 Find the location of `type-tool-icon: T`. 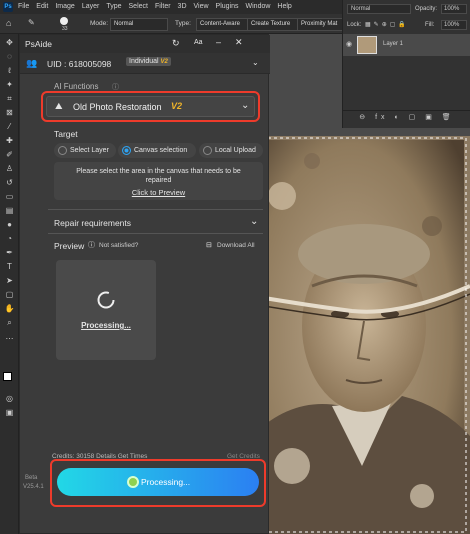

type-tool-icon: T is located at coordinates (9, 266).